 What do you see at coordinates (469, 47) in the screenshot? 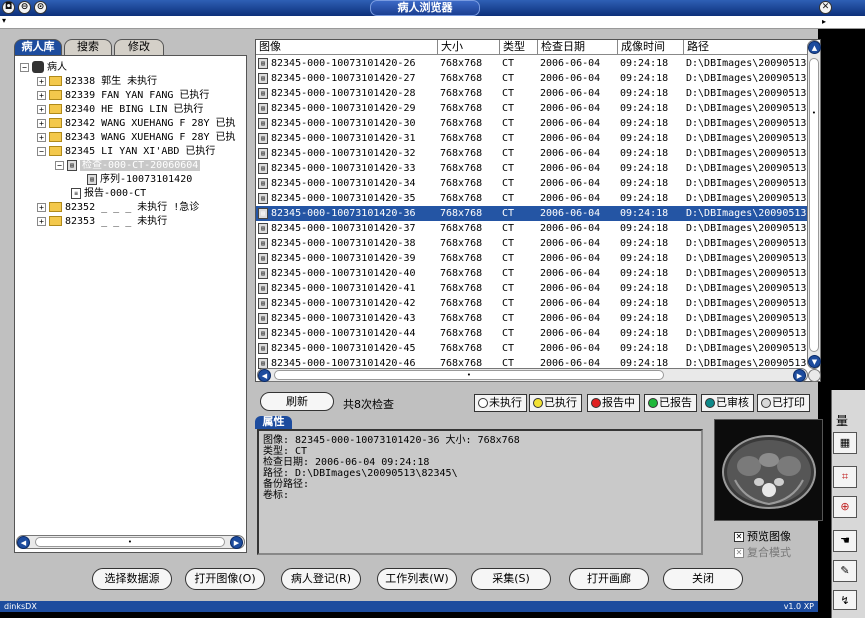
I see `col-size: 大小` at bounding box center [469, 47].